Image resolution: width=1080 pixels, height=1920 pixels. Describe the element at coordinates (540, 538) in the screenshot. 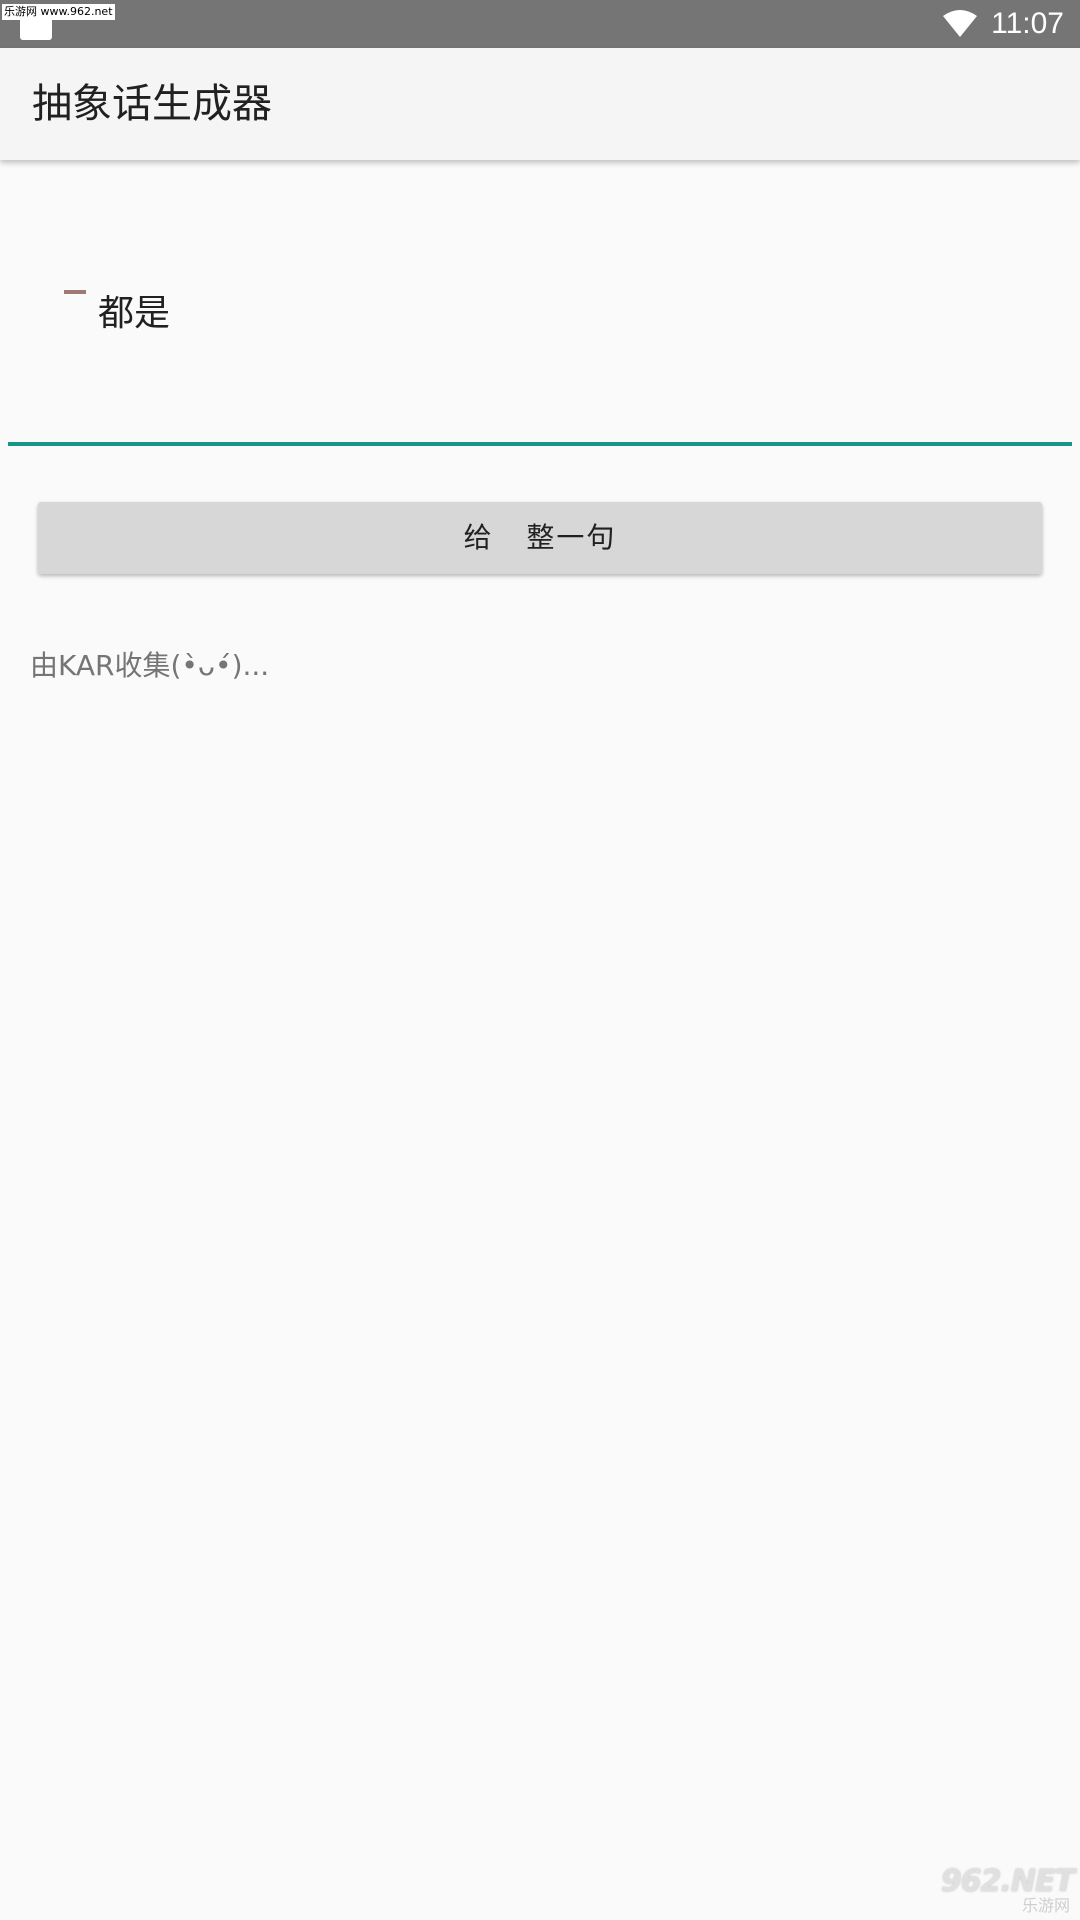

I see `generate-sentence-button: 给 整一句` at that location.